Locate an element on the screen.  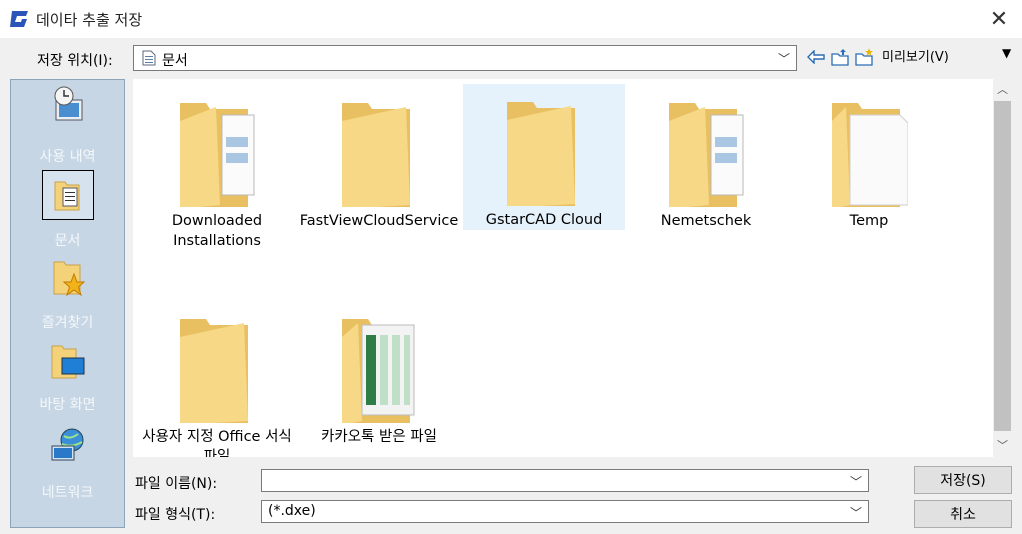
folder-label: 사용자 지정 Office 서식 파일 is located at coordinates (217, 443).